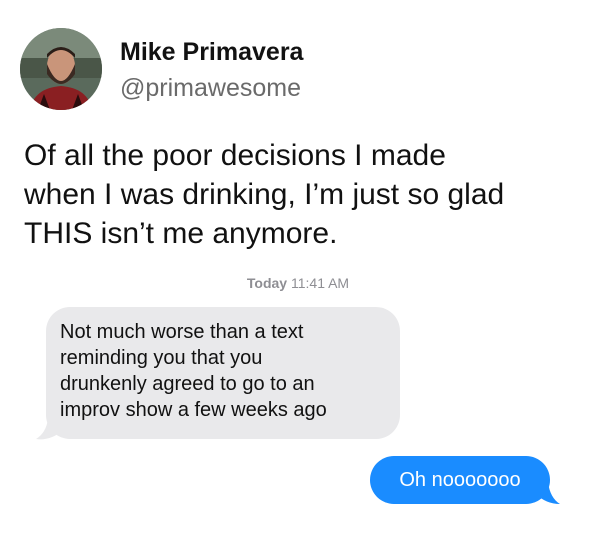 This screenshot has width=596, height=560. I want to click on avatar, so click(61, 69).